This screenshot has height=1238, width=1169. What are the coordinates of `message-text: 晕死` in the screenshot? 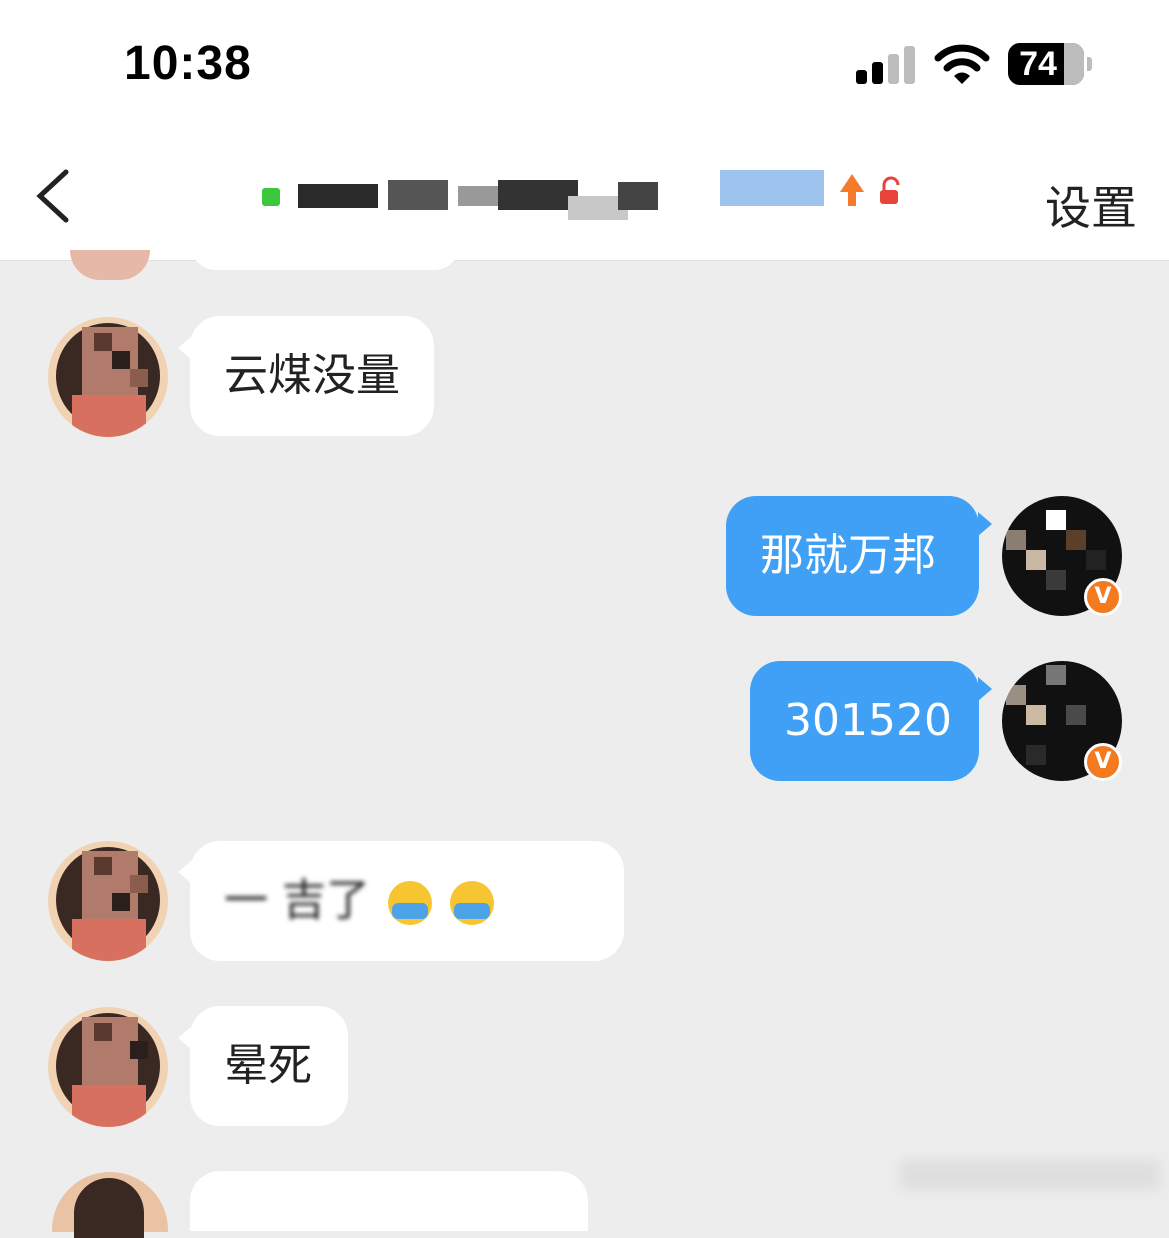 It's located at (268, 1065).